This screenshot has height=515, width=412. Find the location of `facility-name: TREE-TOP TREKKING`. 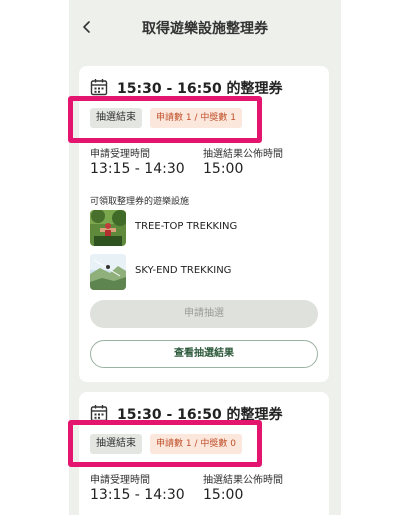

facility-name: TREE-TOP TREKKING is located at coordinates (186, 226).